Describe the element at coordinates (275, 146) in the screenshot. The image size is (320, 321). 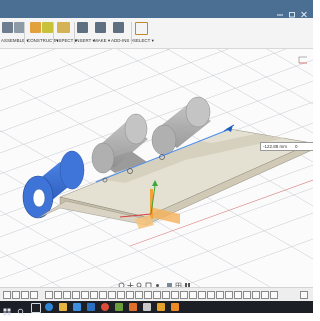
I see `distance-value: -122.88 mm` at that location.